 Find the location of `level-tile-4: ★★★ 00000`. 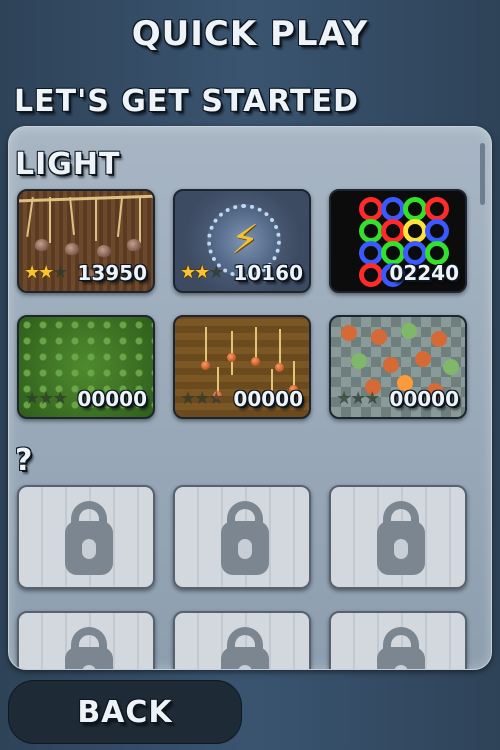

level-tile-4: ★★★ 00000 is located at coordinates (86, 367).